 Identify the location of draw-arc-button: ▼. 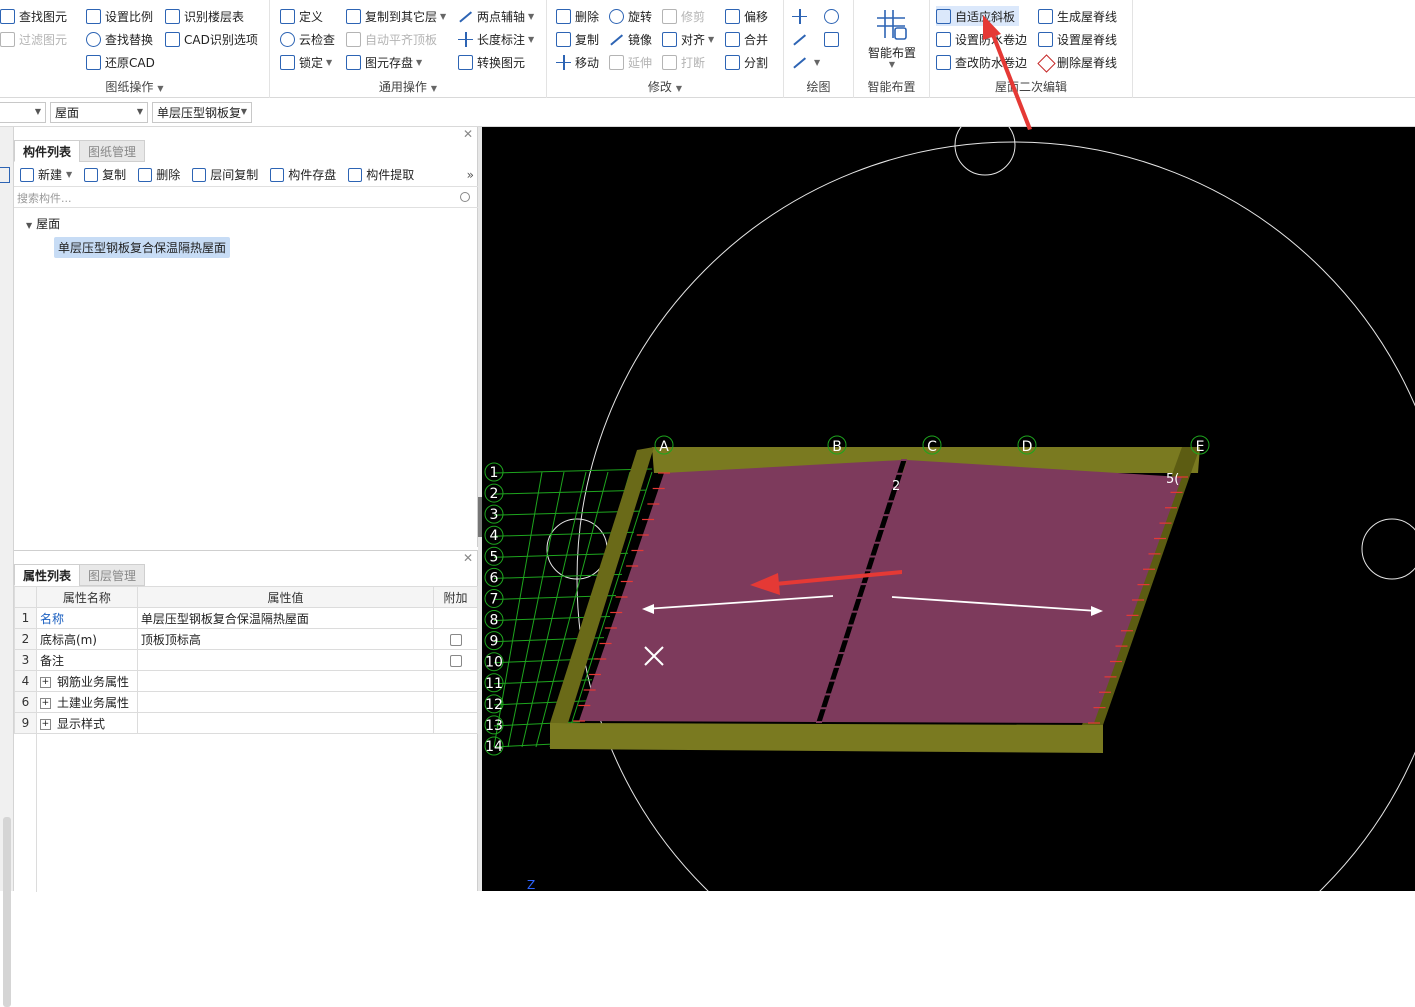
(806, 62).